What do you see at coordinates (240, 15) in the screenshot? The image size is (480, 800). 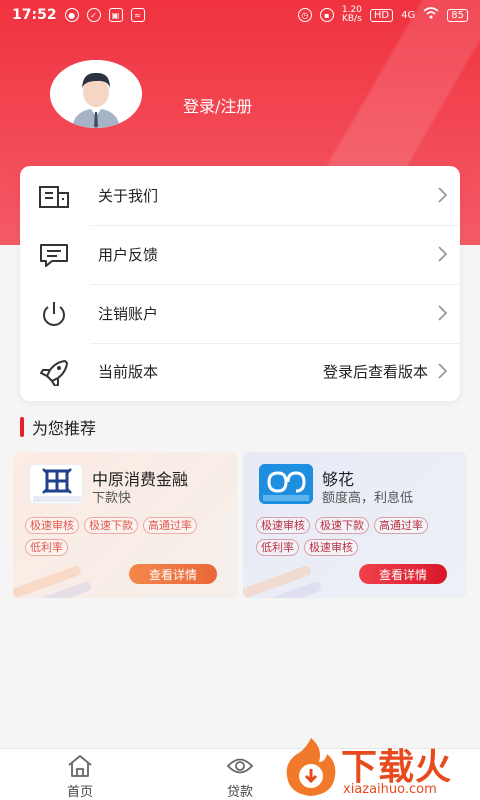 I see `status-bar: 17:52 ● ✓ ▣ ≈ ◷ ▪ 1.20 KB/s HD 4G 85` at bounding box center [240, 15].